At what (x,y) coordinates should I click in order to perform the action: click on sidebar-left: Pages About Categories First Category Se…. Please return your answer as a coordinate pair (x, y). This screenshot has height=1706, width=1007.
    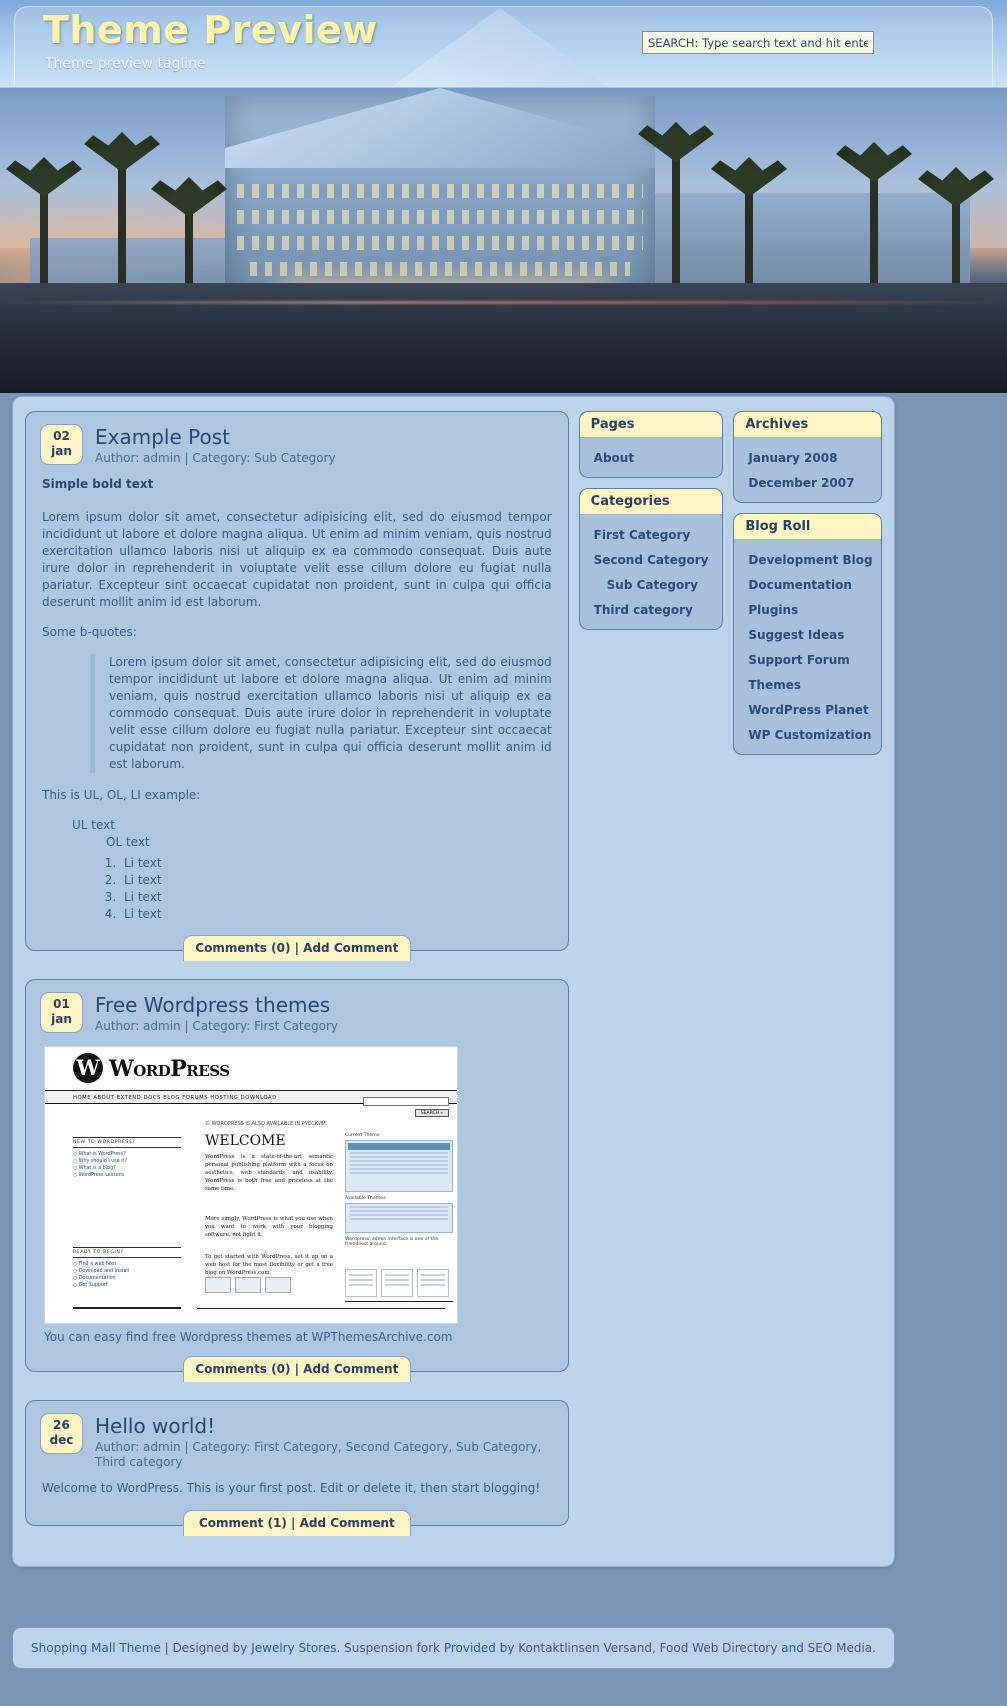
    Looking at the image, I should click on (651, 525).